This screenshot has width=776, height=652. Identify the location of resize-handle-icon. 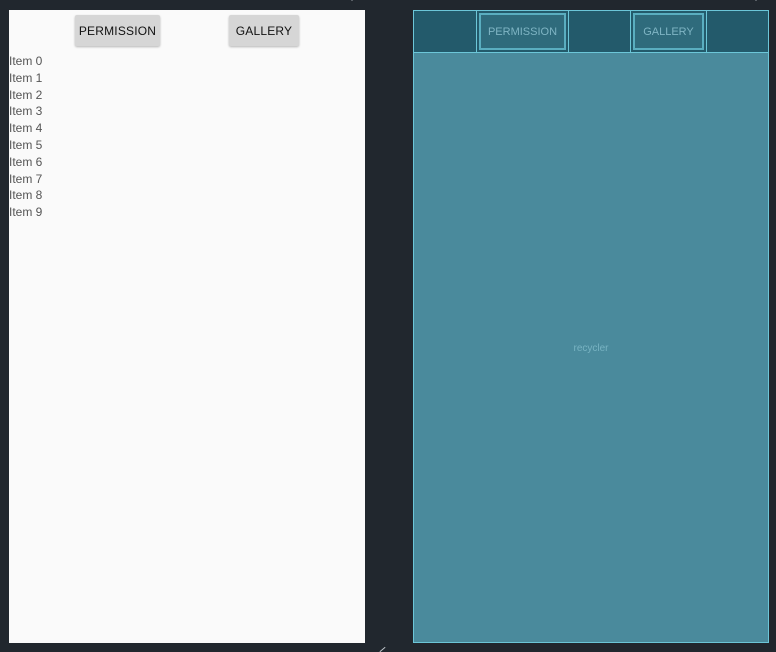
(383, 648).